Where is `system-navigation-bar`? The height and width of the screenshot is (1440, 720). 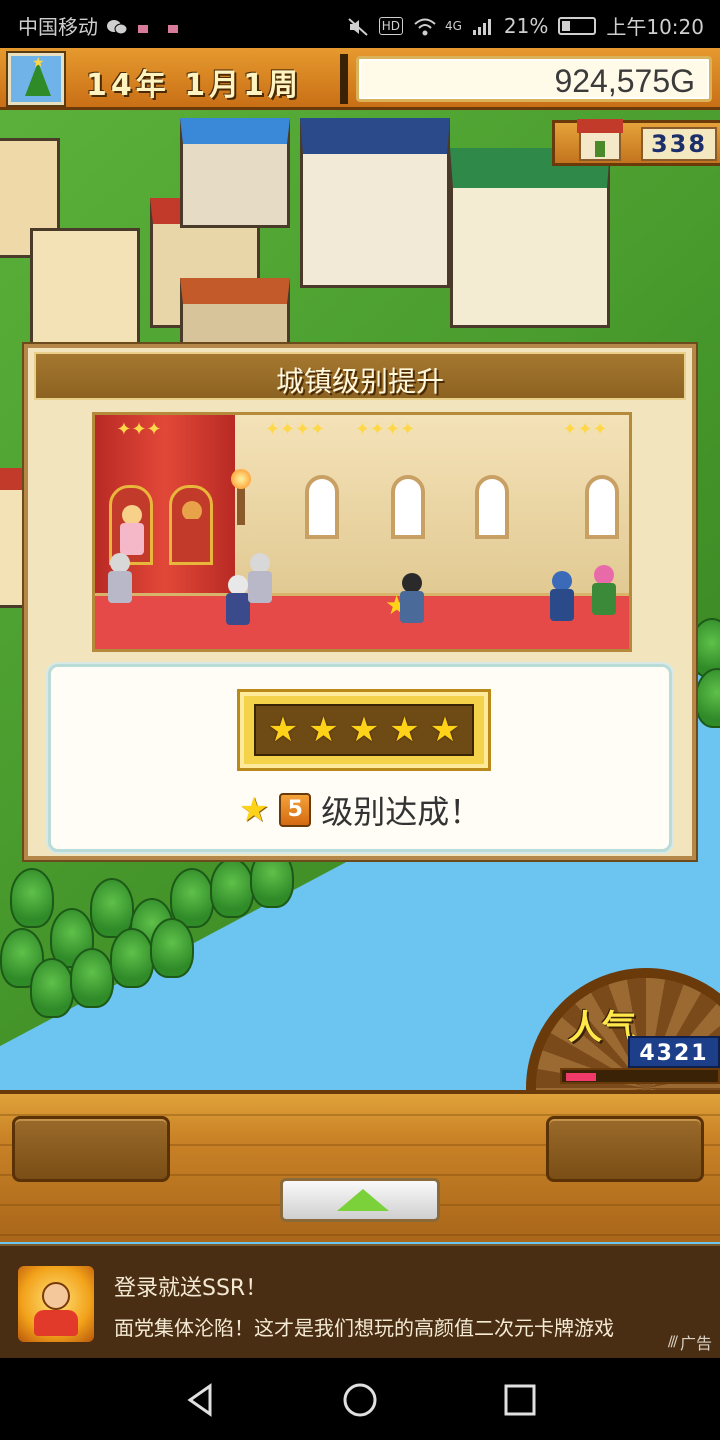 system-navigation-bar is located at coordinates (360, 1399).